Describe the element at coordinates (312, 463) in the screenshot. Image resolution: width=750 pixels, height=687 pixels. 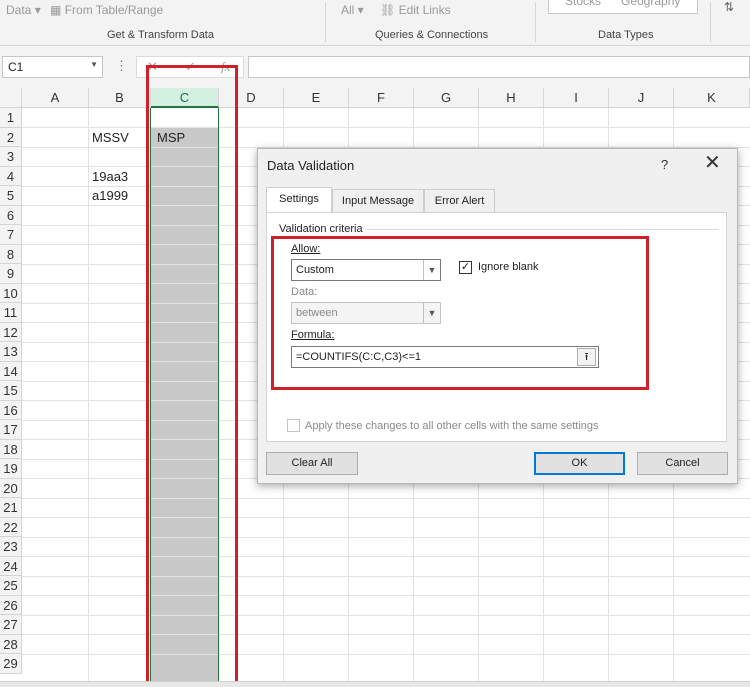
I see `clear-all-button: Clear All` at that location.